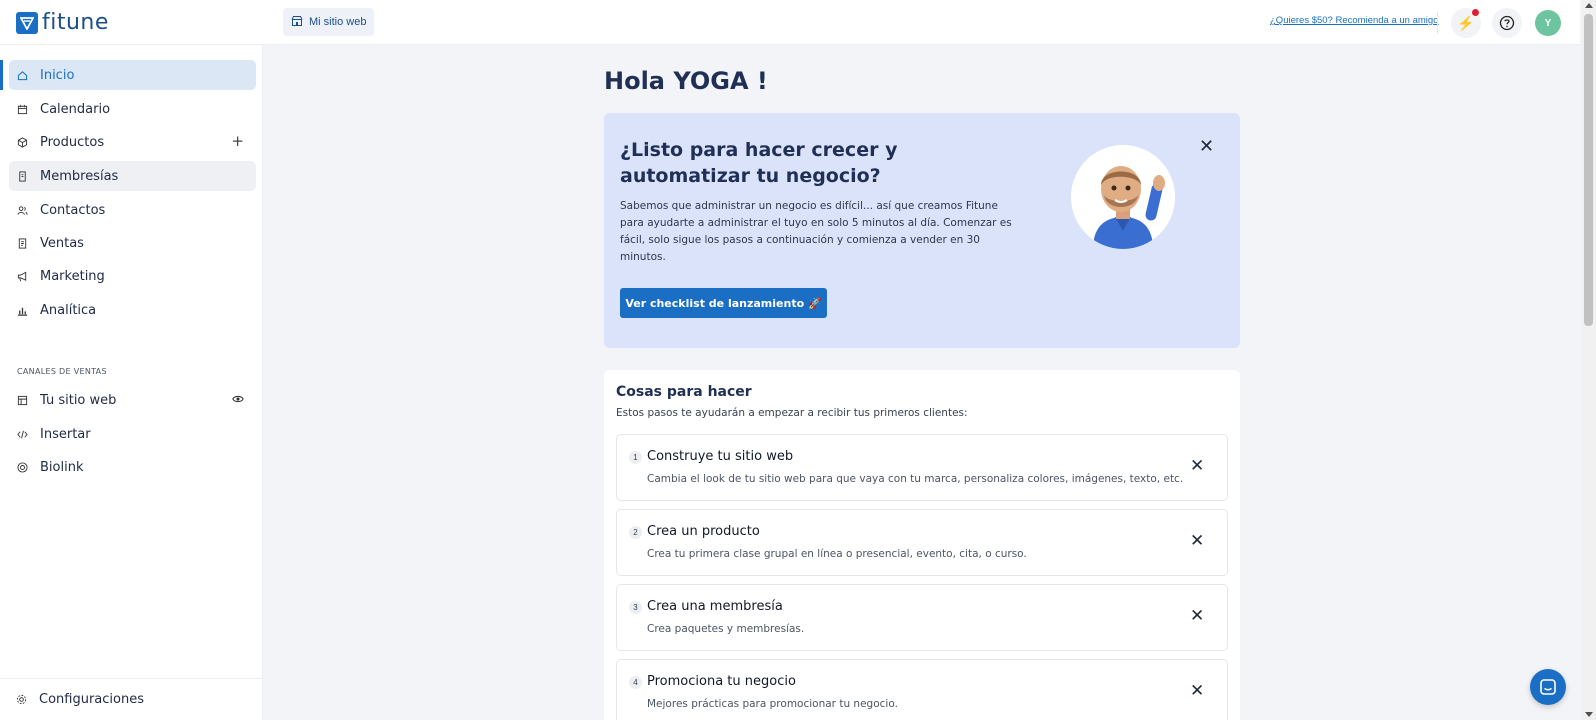  Describe the element at coordinates (65, 434) in the screenshot. I see `sidebar-item-label: Insertar` at that location.